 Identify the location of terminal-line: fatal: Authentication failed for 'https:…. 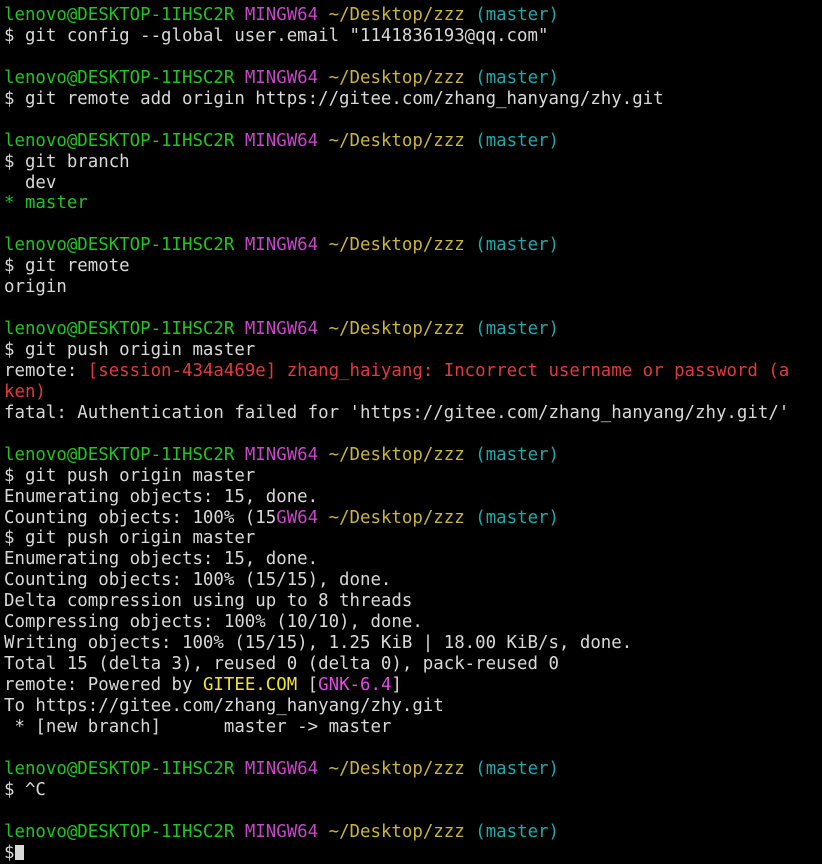
(413, 413).